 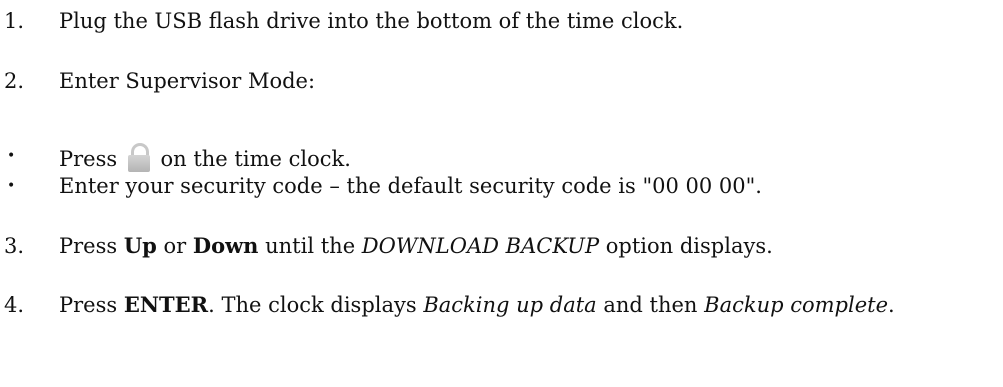 I want to click on text-segment: and then, so click(x=650, y=305).